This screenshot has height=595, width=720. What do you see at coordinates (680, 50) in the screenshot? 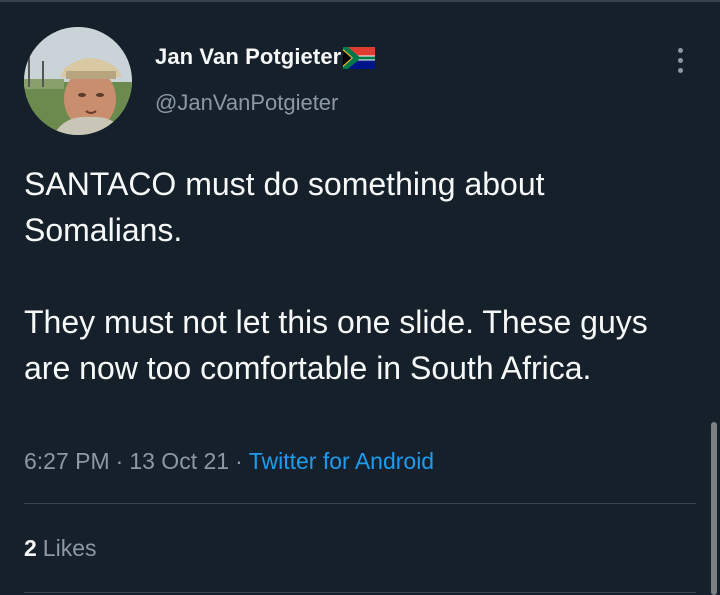
I see `more-vertical-icon` at bounding box center [680, 50].